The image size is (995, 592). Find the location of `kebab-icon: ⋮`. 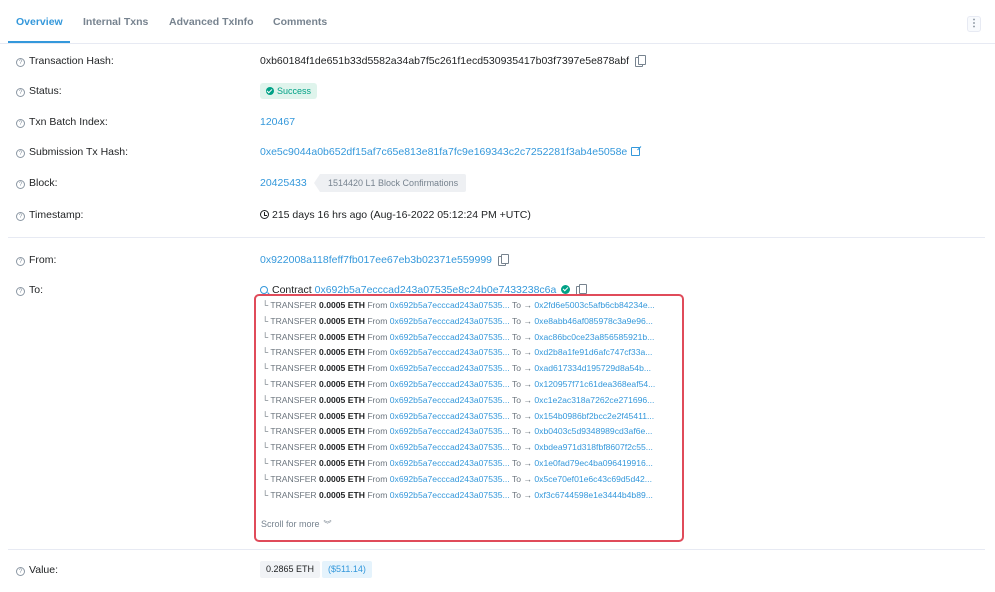

kebab-icon: ⋮ is located at coordinates (974, 24).